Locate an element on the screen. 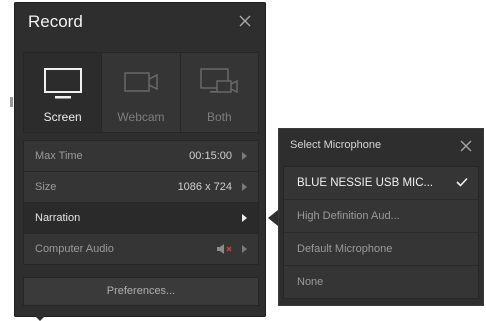  computer-audio-row: Computer Audio is located at coordinates (141, 249).